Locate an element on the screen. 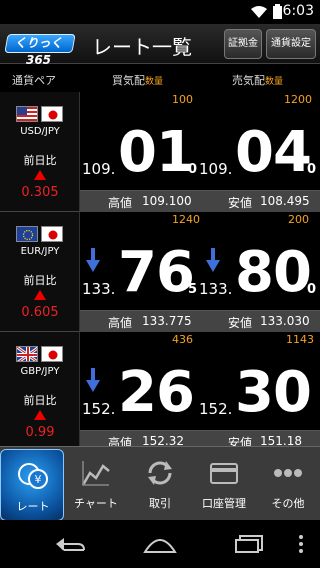  bid-prefix: 133. is located at coordinates (99, 289).